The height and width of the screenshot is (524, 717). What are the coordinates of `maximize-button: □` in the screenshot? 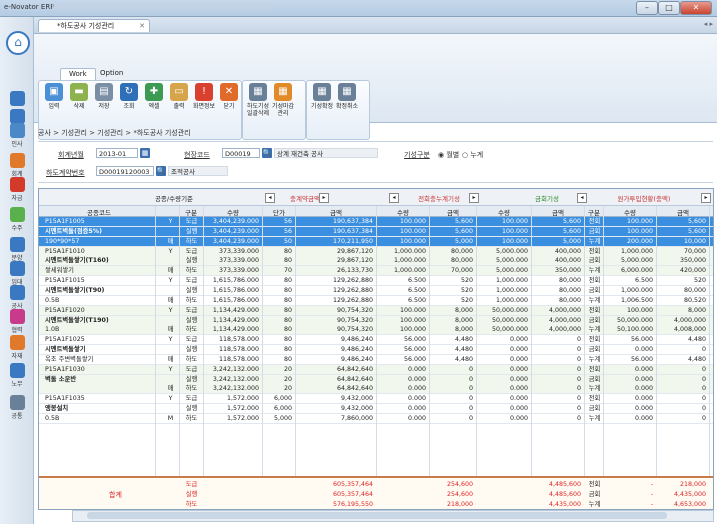 It's located at (669, 8).